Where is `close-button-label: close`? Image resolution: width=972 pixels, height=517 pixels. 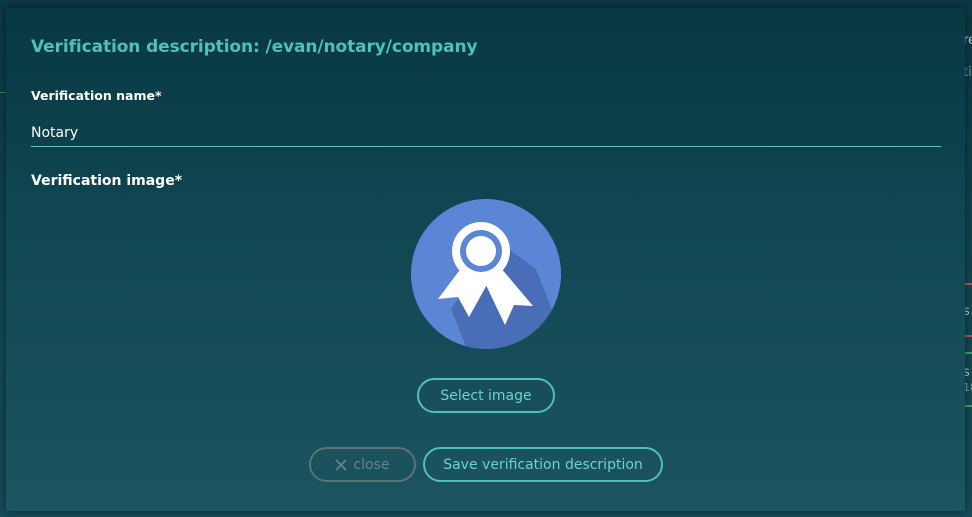
close-button-label: close is located at coordinates (371, 464).